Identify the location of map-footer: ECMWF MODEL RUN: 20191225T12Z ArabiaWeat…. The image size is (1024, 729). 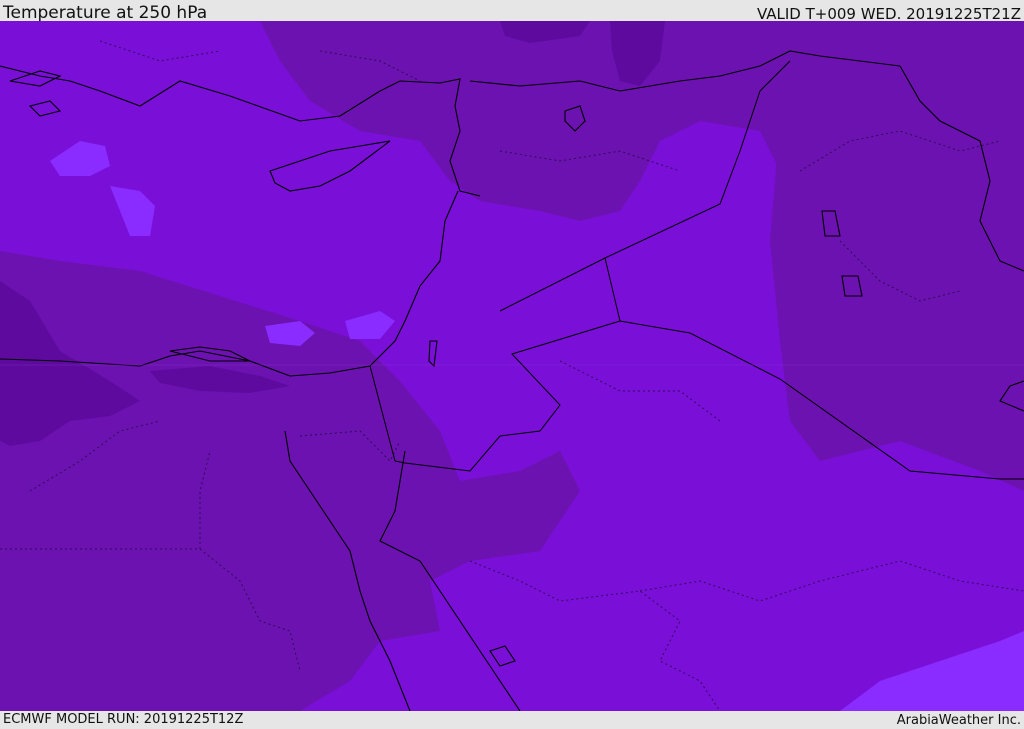
(512, 720).